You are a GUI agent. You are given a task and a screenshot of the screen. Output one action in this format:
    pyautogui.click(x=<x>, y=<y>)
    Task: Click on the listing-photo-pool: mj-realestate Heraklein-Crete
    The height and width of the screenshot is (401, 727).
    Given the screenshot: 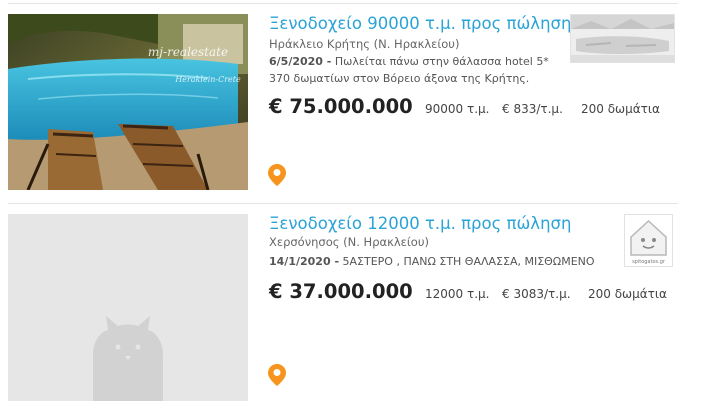 What is the action you would take?
    pyautogui.click(x=128, y=102)
    